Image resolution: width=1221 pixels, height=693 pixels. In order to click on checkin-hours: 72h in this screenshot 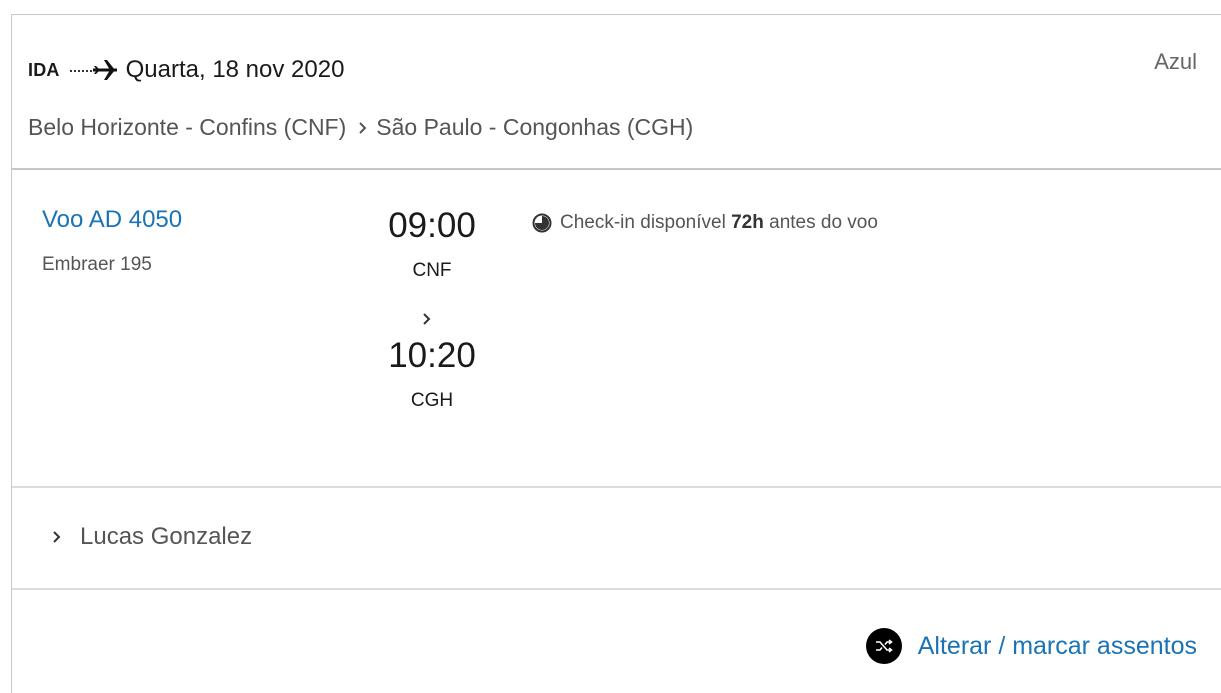, I will do `click(747, 222)`.